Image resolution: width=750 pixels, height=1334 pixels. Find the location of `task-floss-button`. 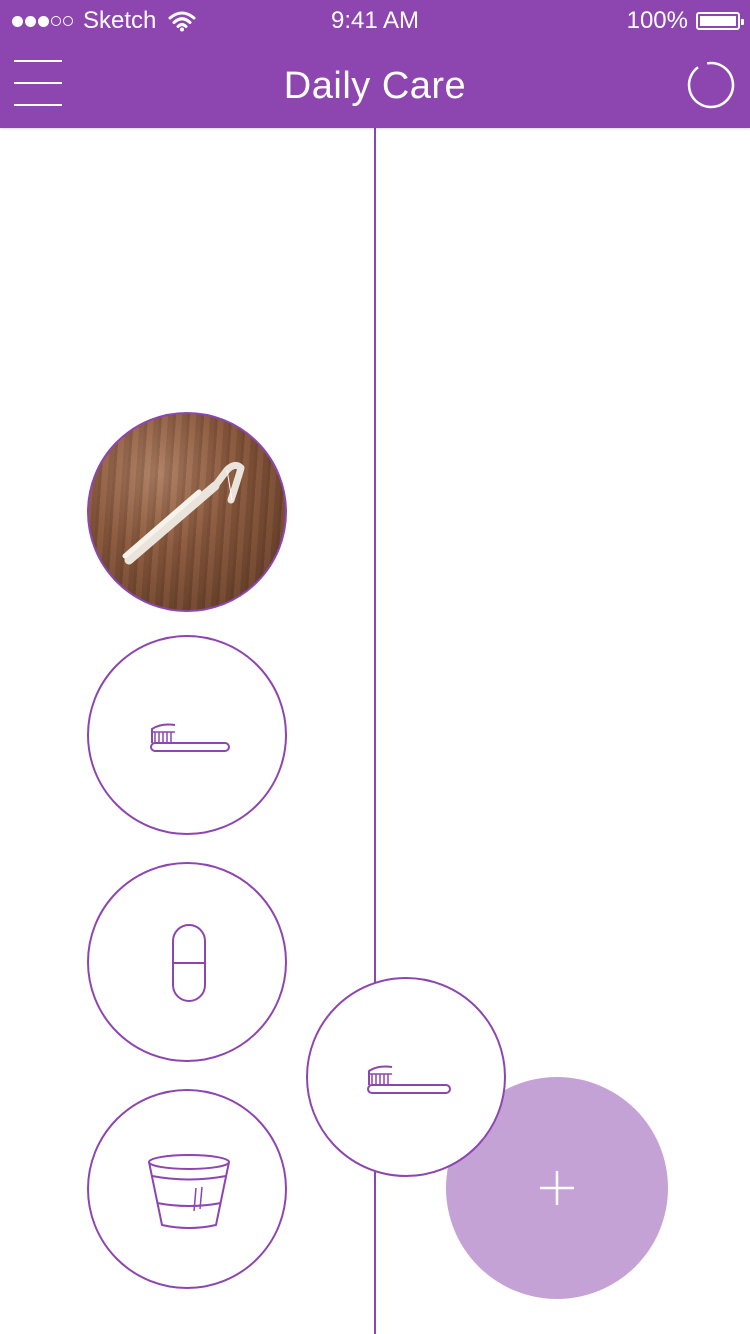

task-floss-button is located at coordinates (187, 512).